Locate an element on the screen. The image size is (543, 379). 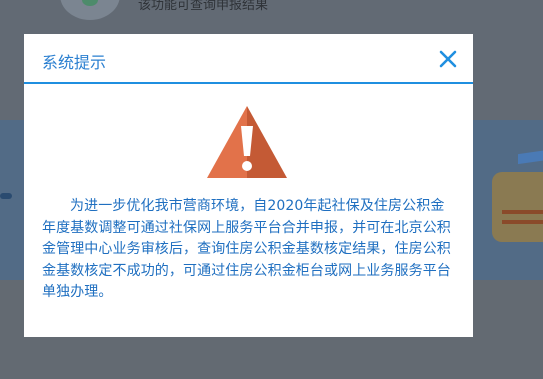
warning-triangle-icon is located at coordinates (247, 142).